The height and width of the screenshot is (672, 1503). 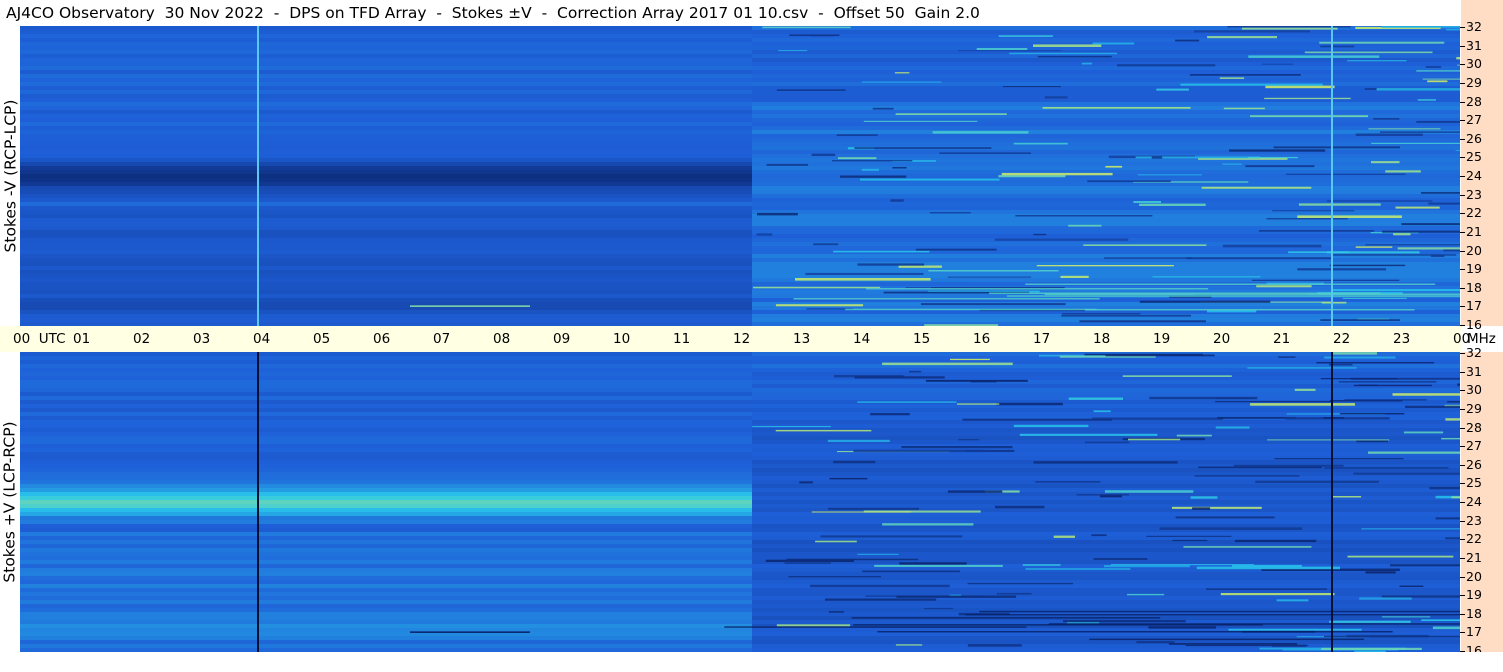 What do you see at coordinates (10, 502) in the screenshot?
I see `bottom-panel-y-label: Stokes +V (LCP-RCP)` at bounding box center [10, 502].